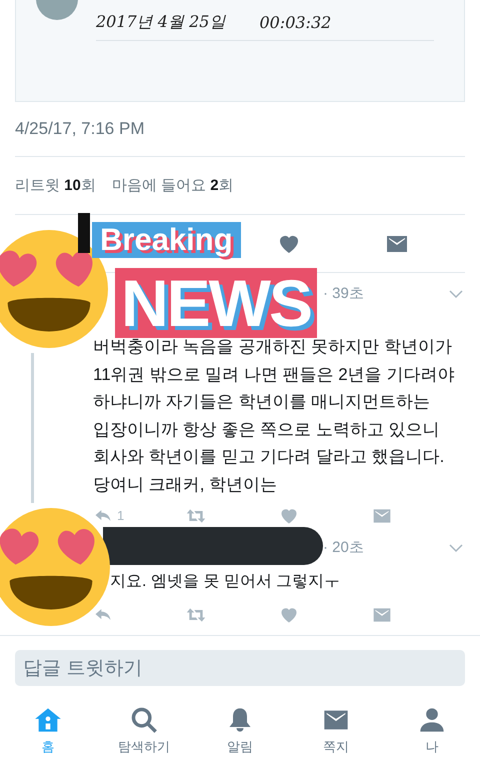 This screenshot has width=480, height=770. I want to click on stat-count: 리트윗 10회, so click(55, 186).